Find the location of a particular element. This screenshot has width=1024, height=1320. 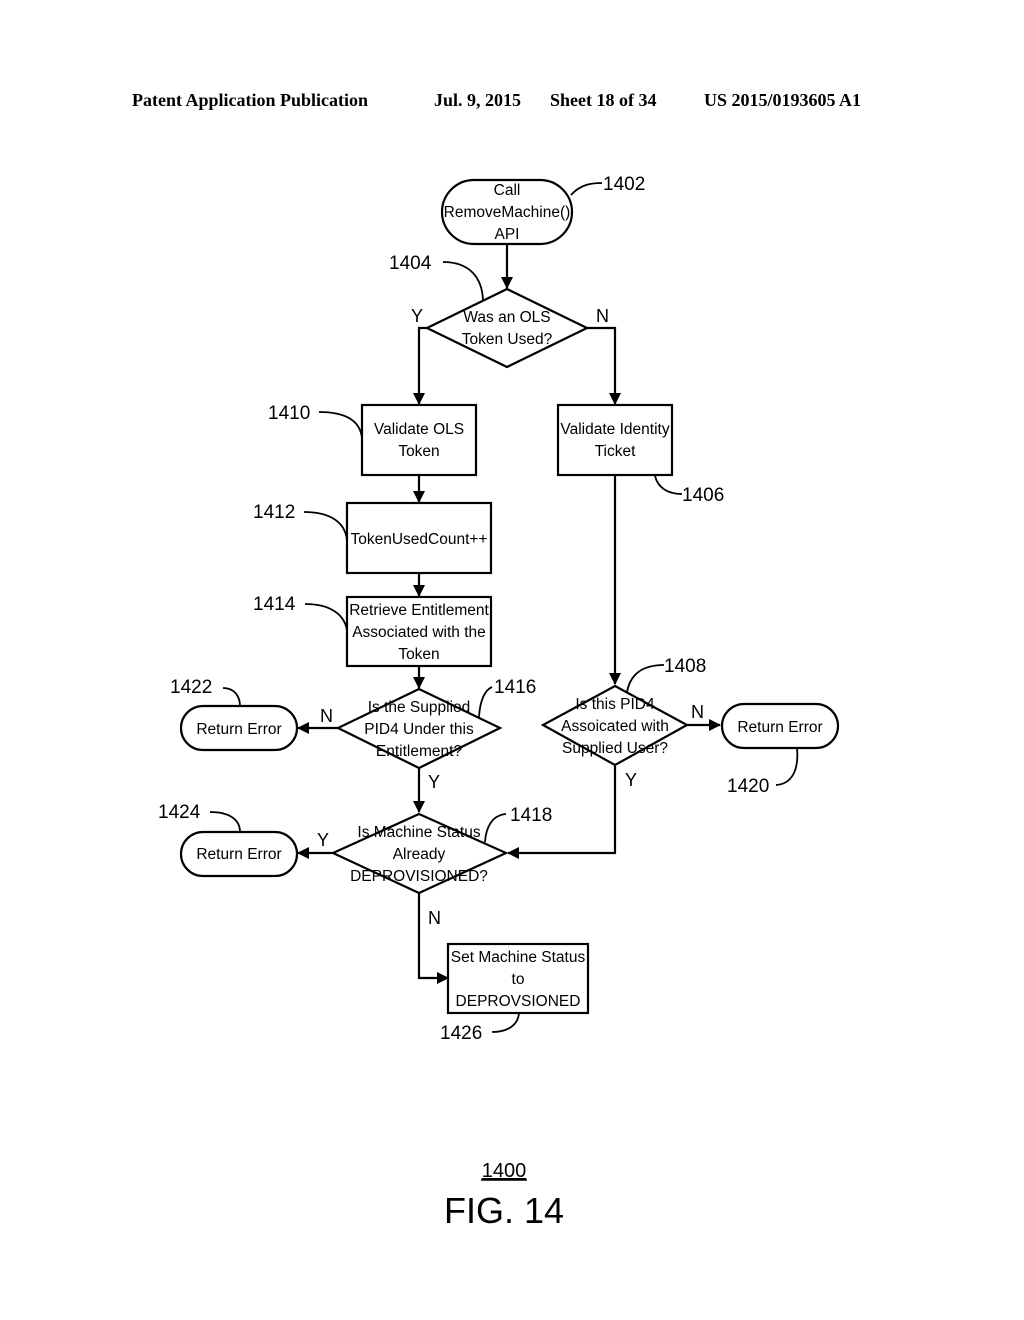

ref-1402: 1402 is located at coordinates (624, 184).